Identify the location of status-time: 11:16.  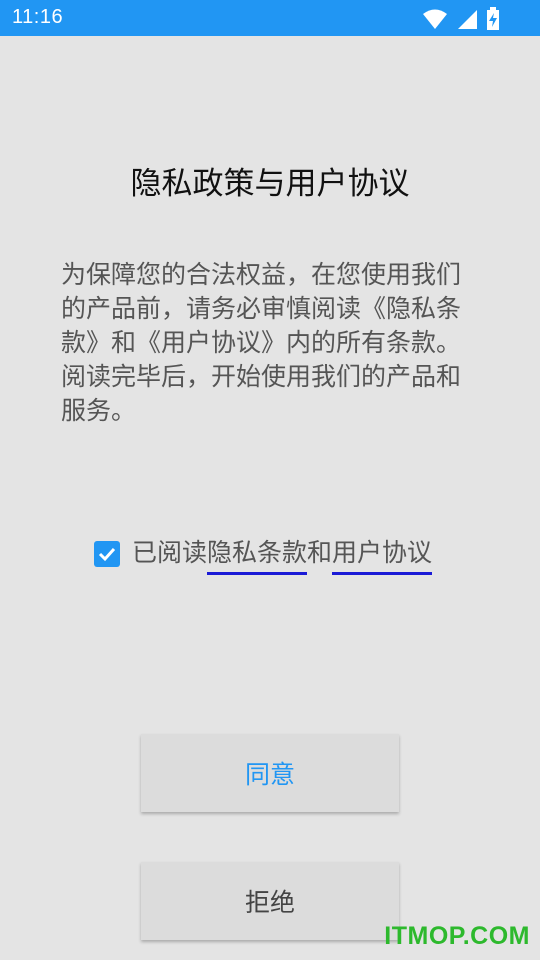
(38, 17).